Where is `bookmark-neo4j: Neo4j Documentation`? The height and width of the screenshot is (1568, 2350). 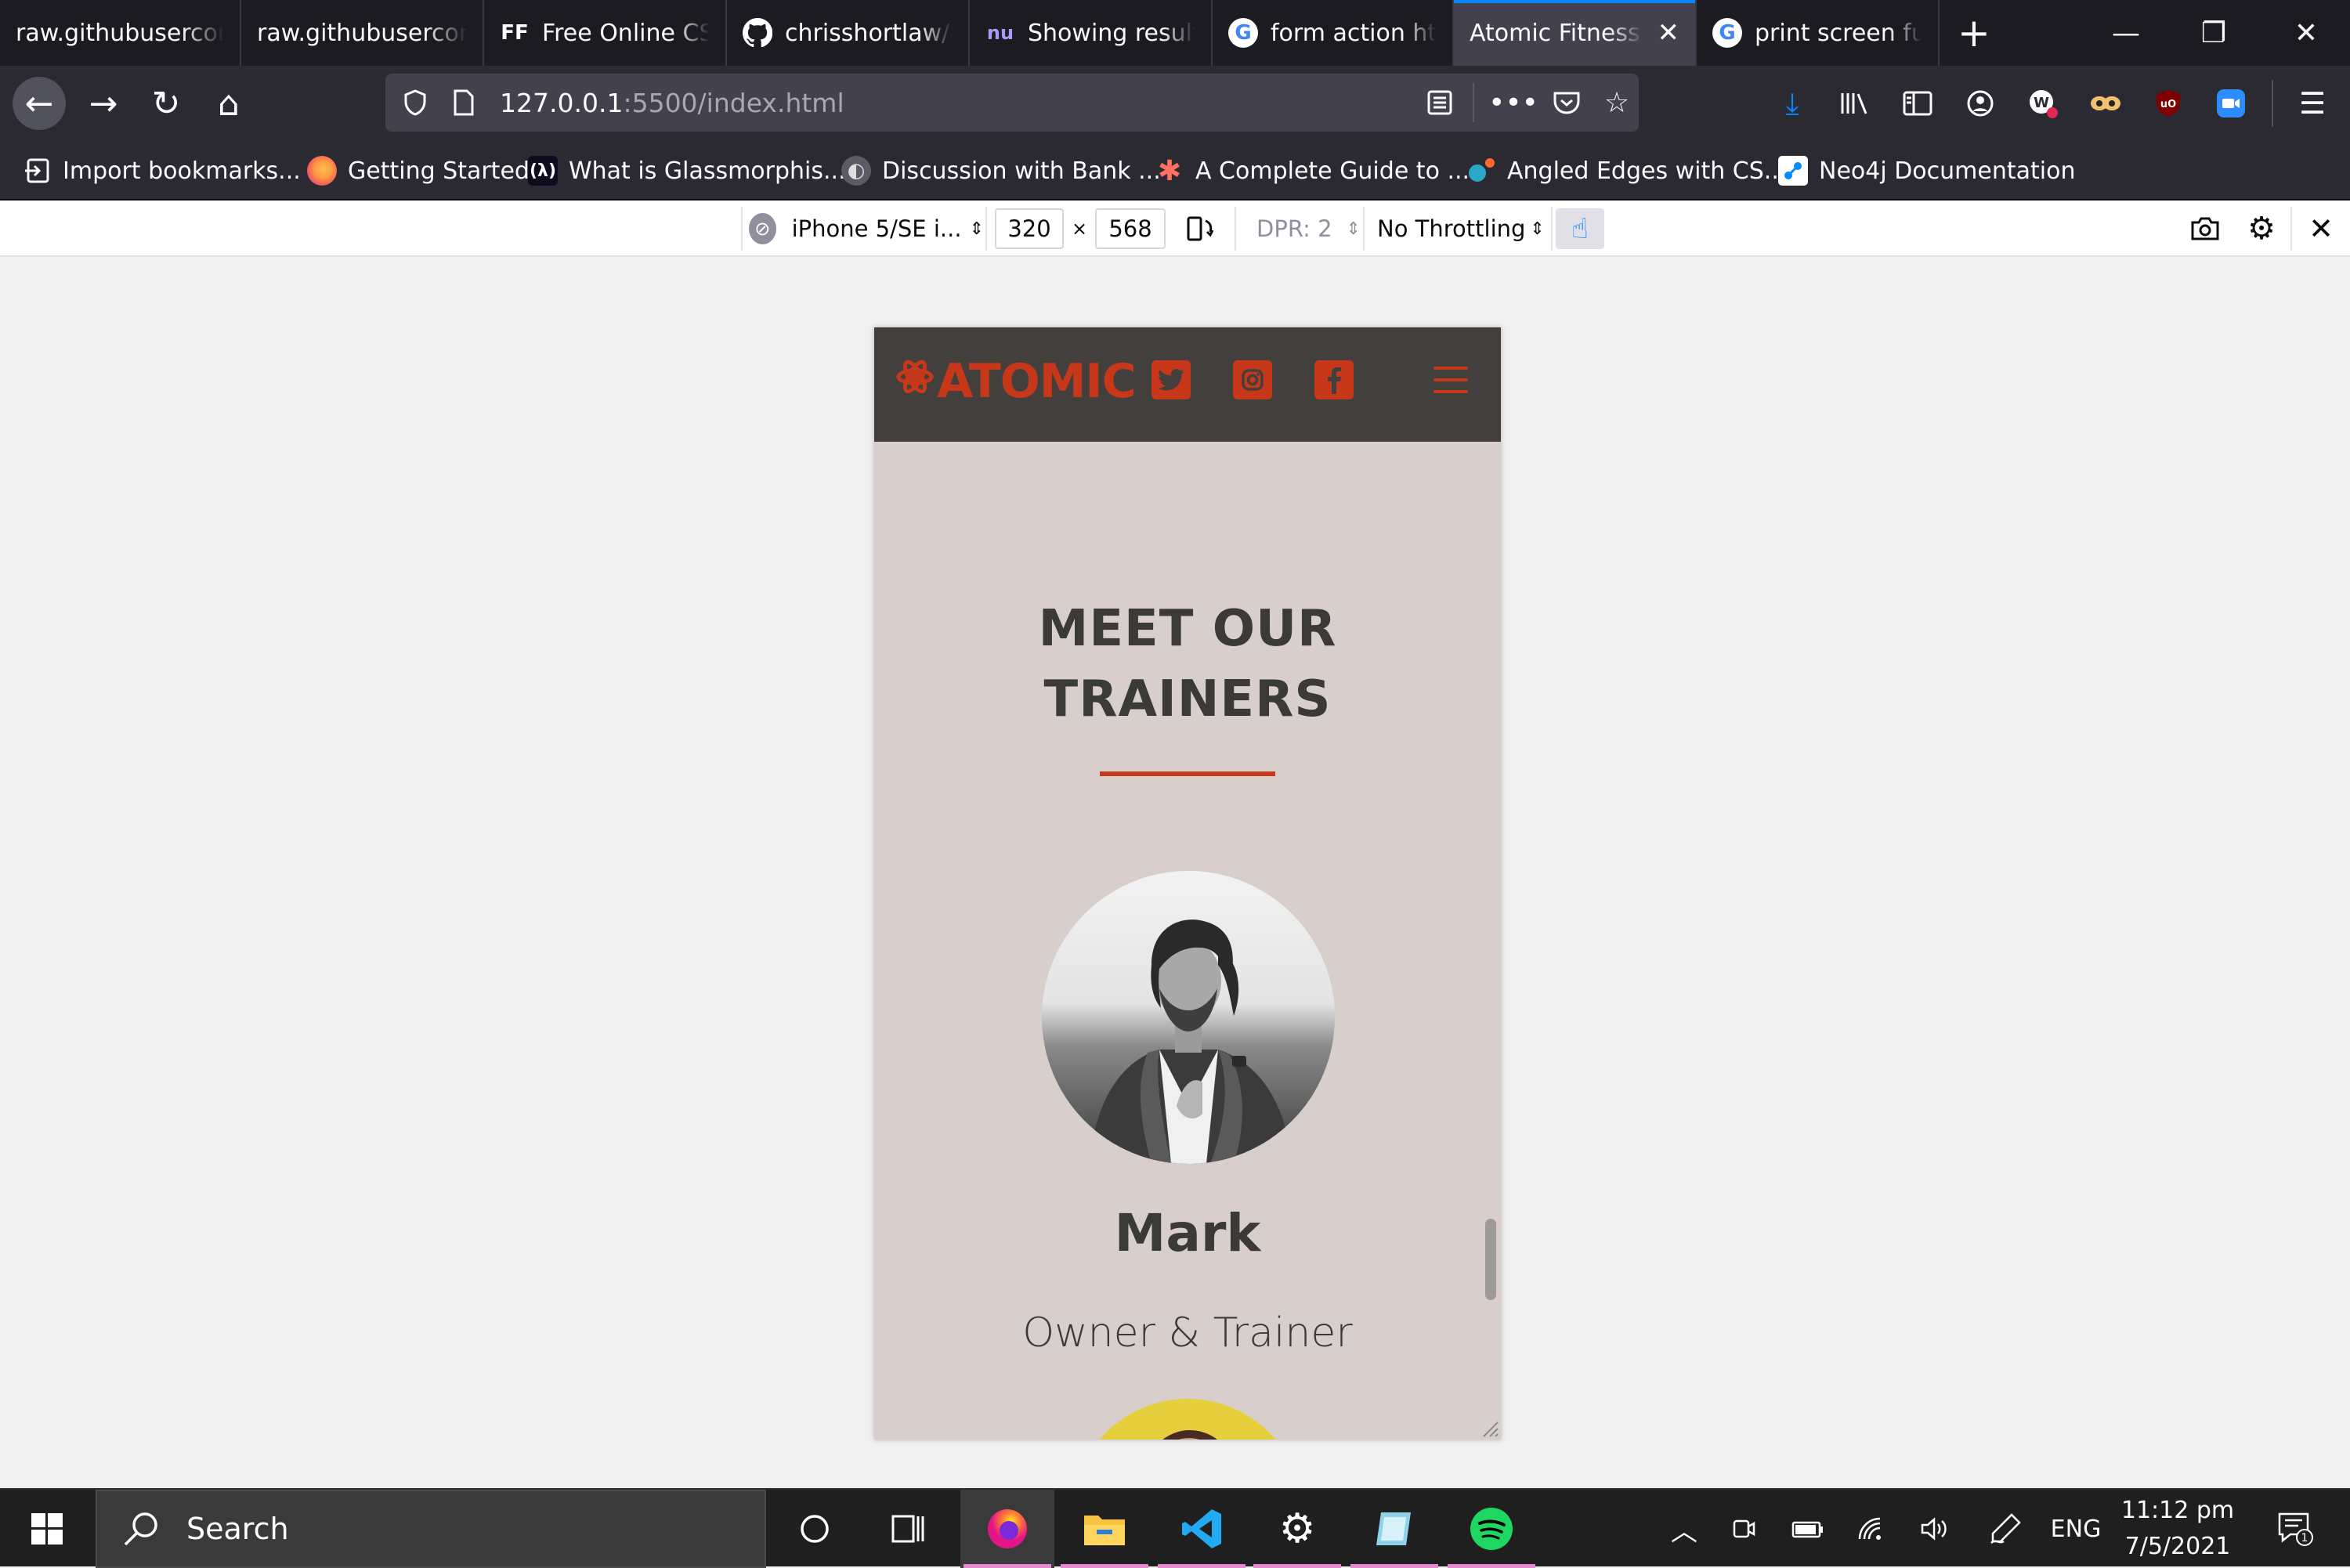 bookmark-neo4j: Neo4j Documentation is located at coordinates (1926, 170).